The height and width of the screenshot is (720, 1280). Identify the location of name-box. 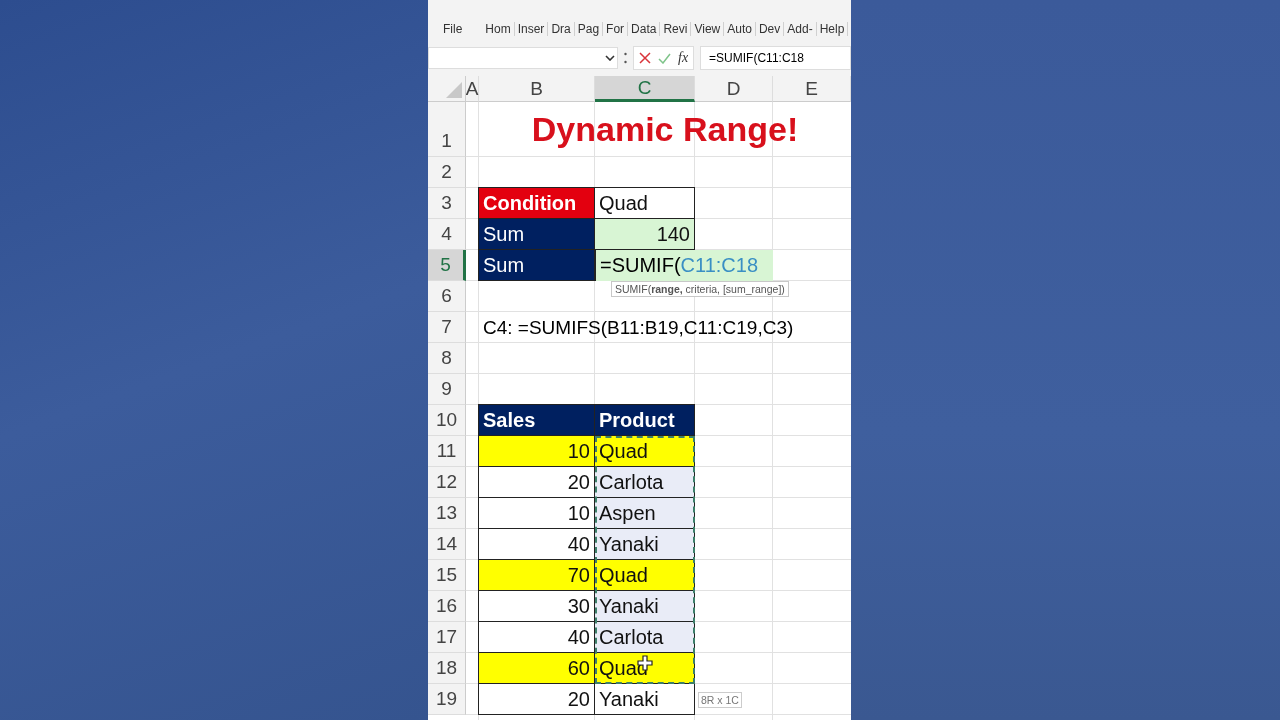
(523, 58).